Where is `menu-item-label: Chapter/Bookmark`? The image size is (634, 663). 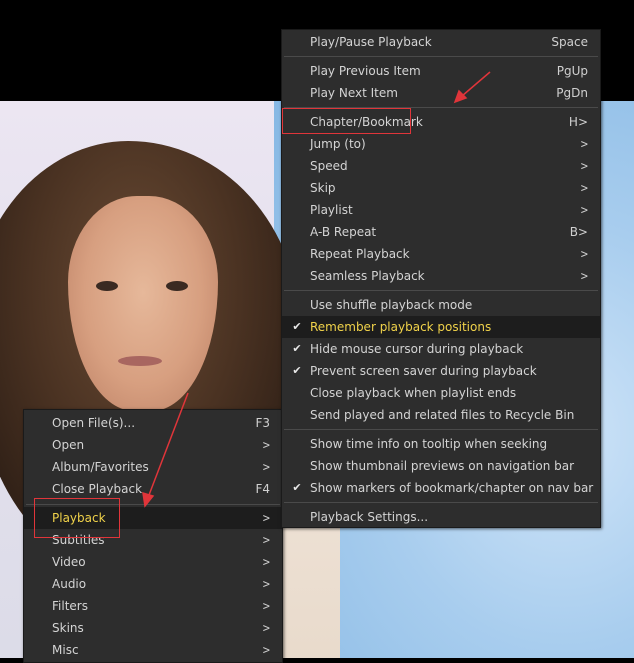 menu-item-label: Chapter/Bookmark is located at coordinates (366, 122).